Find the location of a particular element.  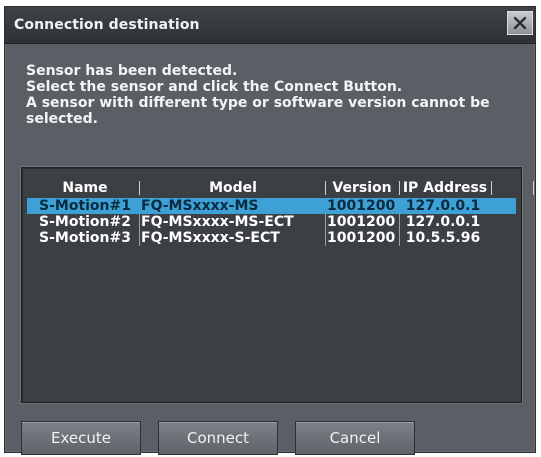

column-header-model: Model is located at coordinates (233, 188).